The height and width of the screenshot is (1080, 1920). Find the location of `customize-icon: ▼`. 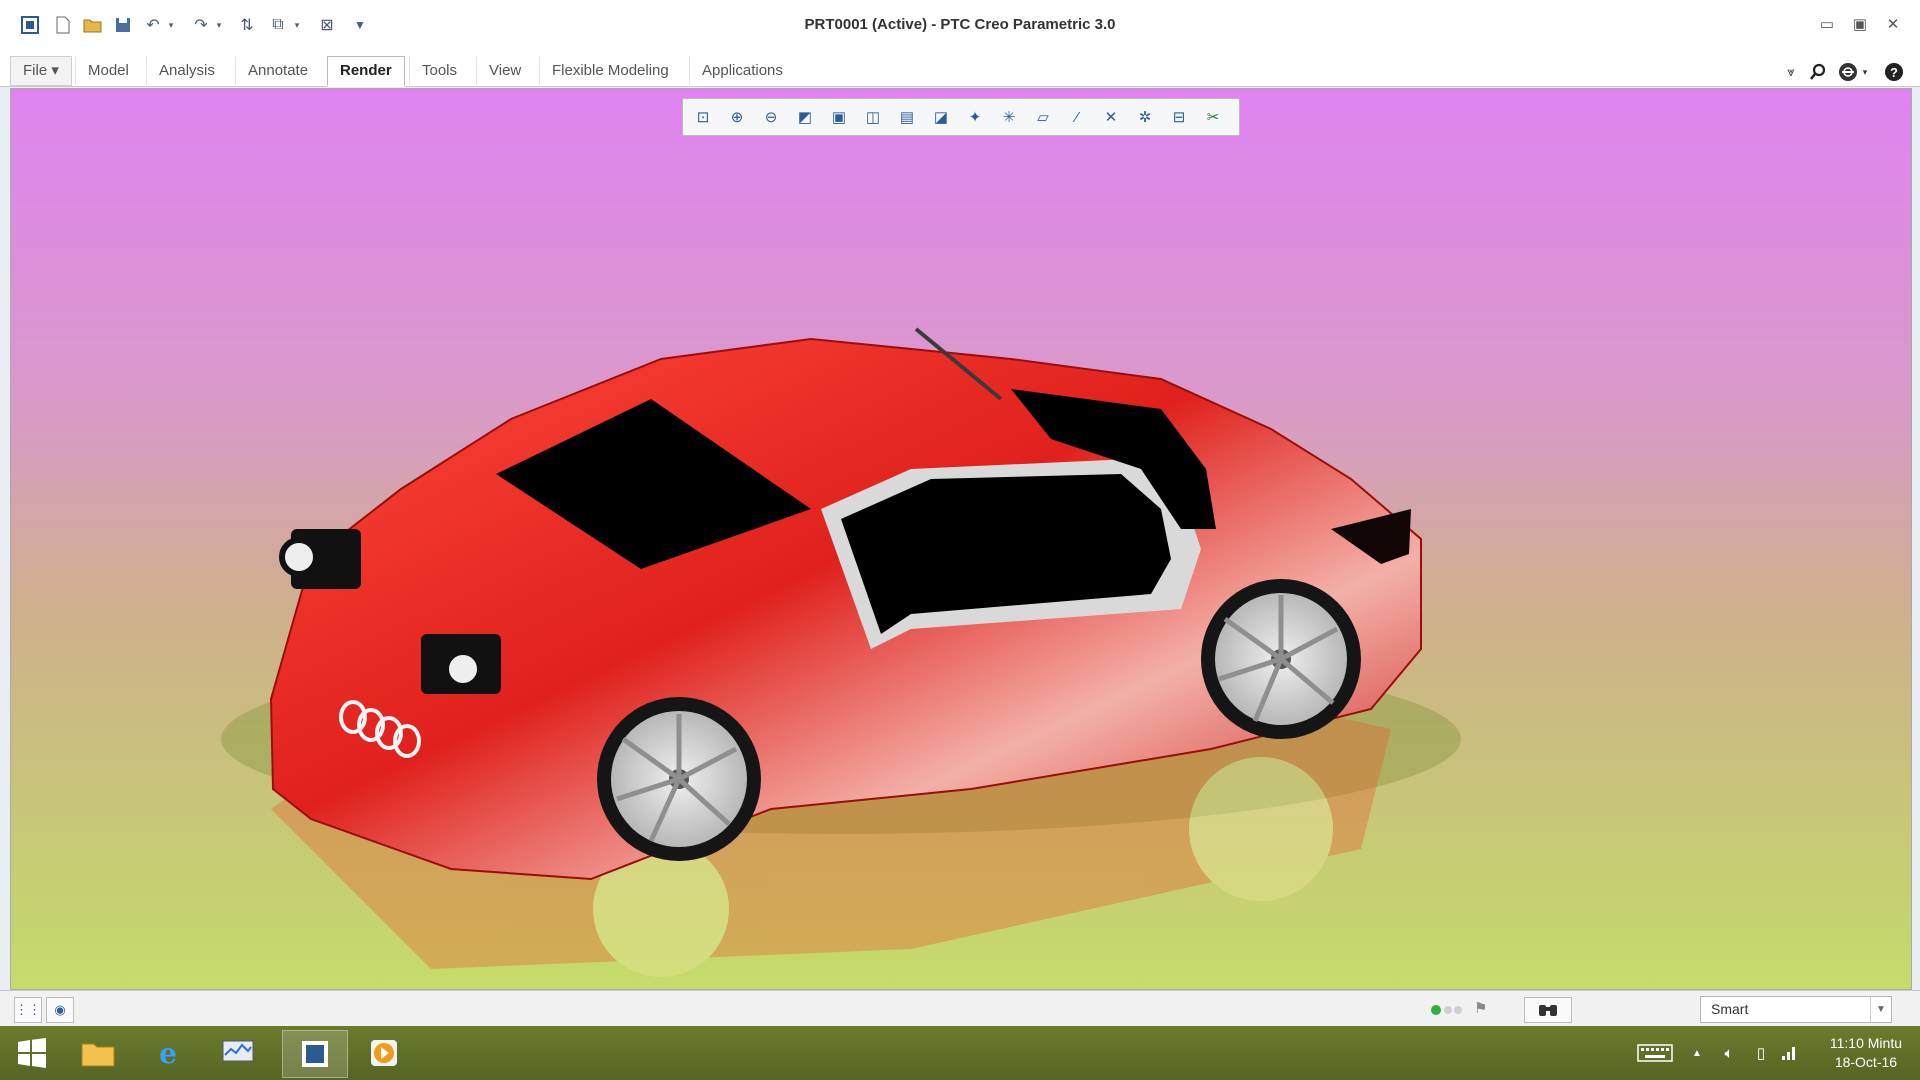

customize-icon: ▼ is located at coordinates (360, 25).